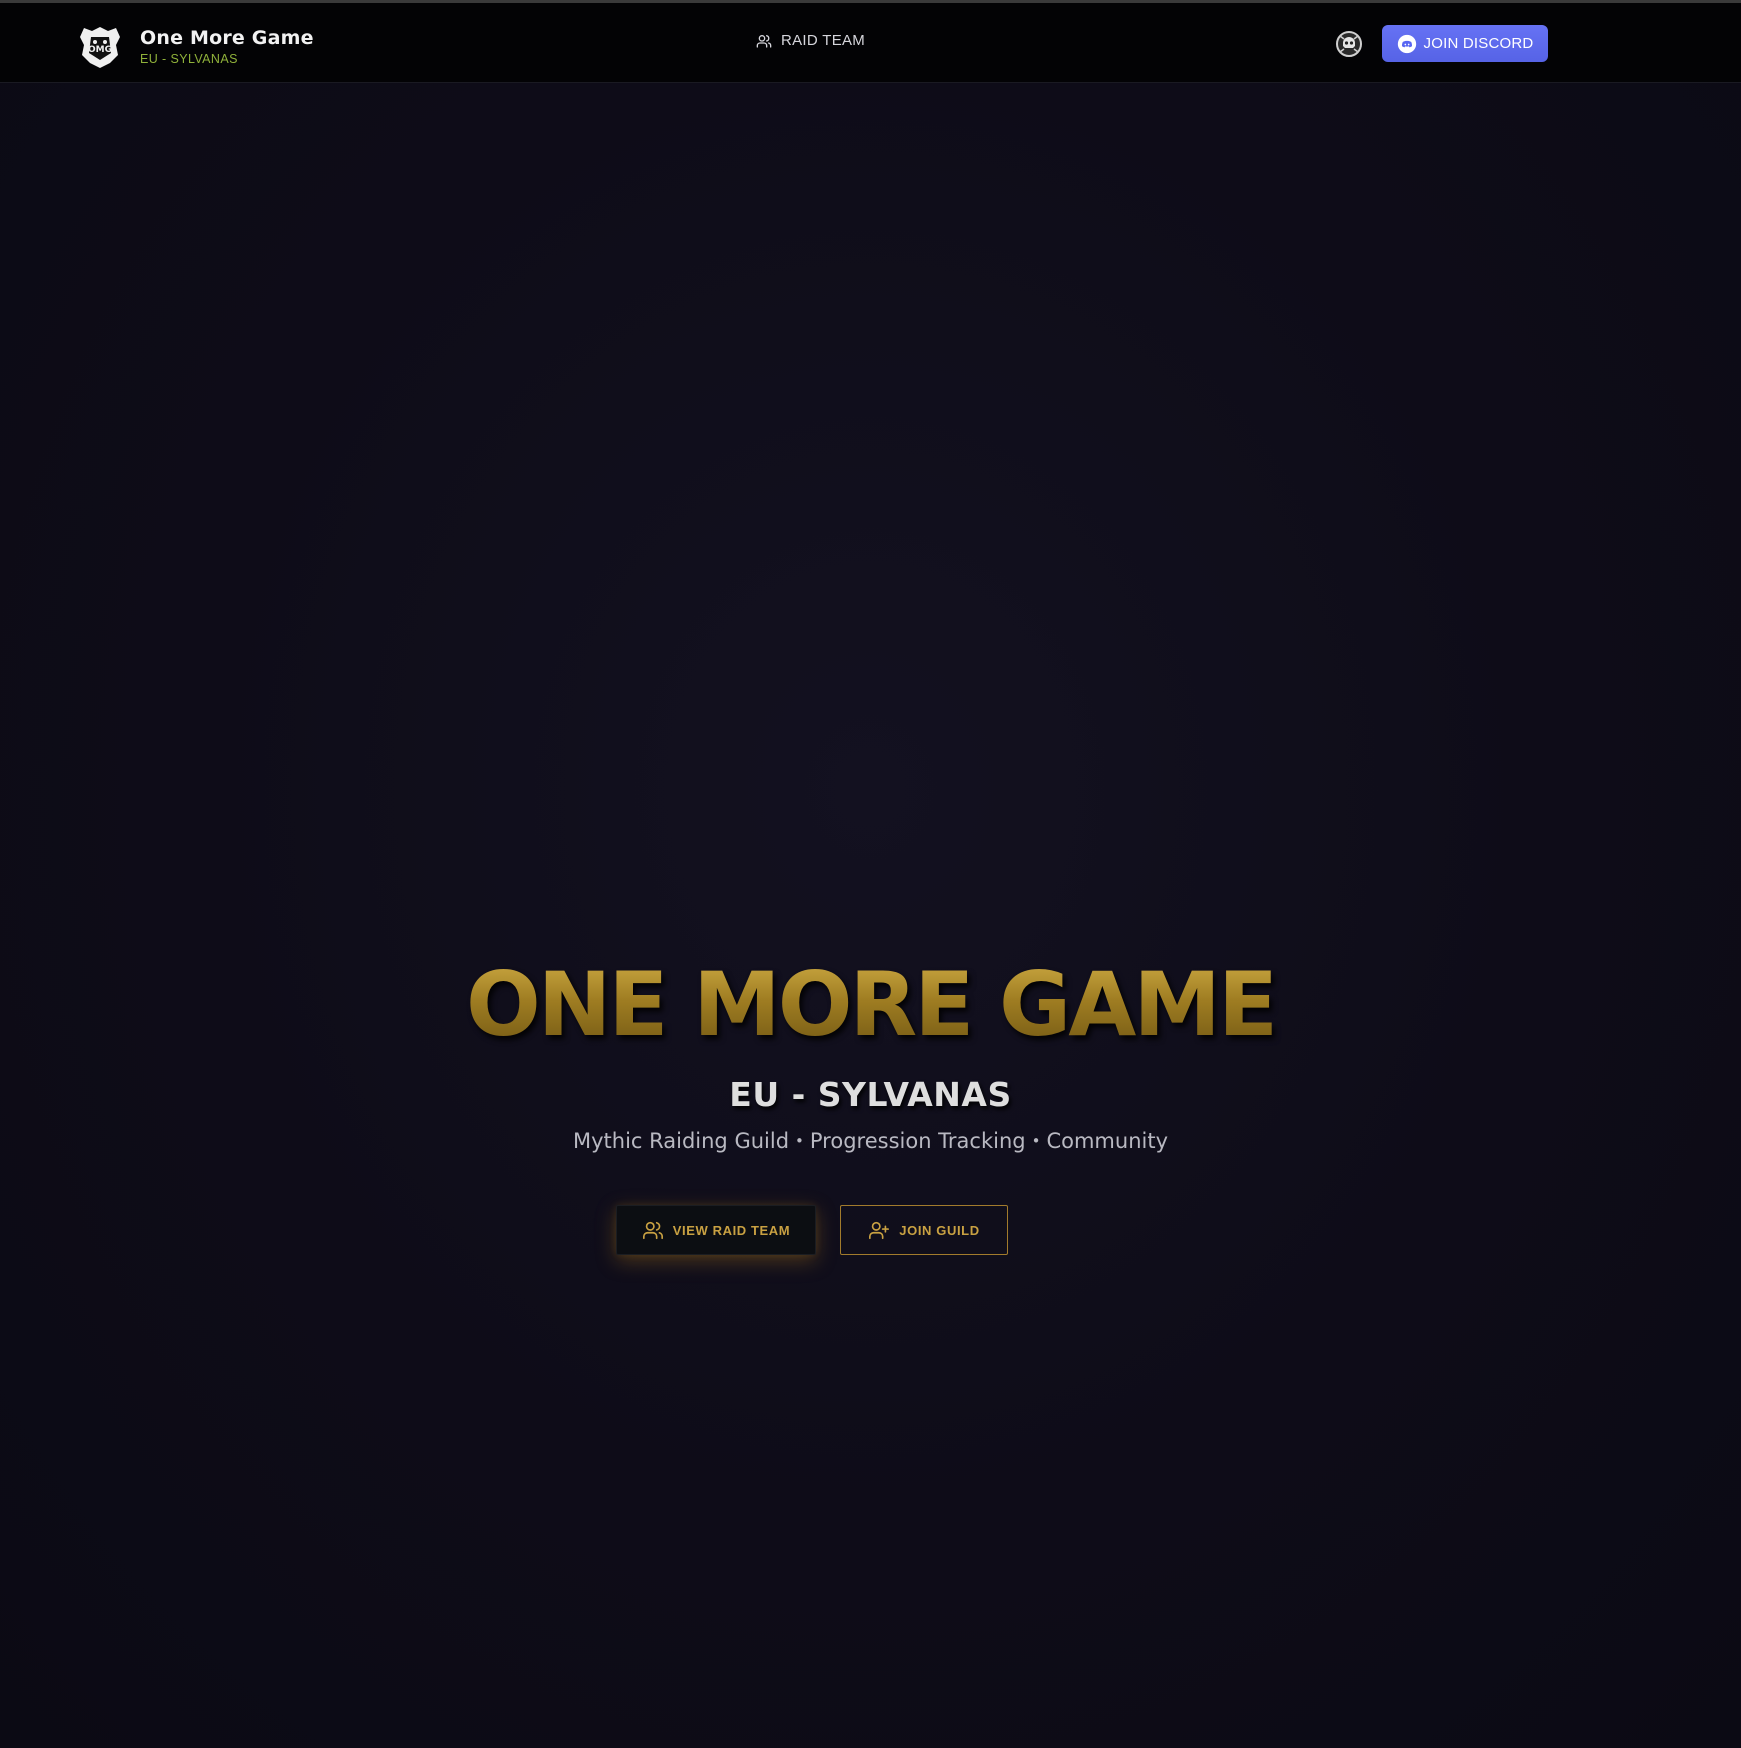 The width and height of the screenshot is (1741, 1748). What do you see at coordinates (227, 38) in the screenshot?
I see `brand-name: One More Game` at bounding box center [227, 38].